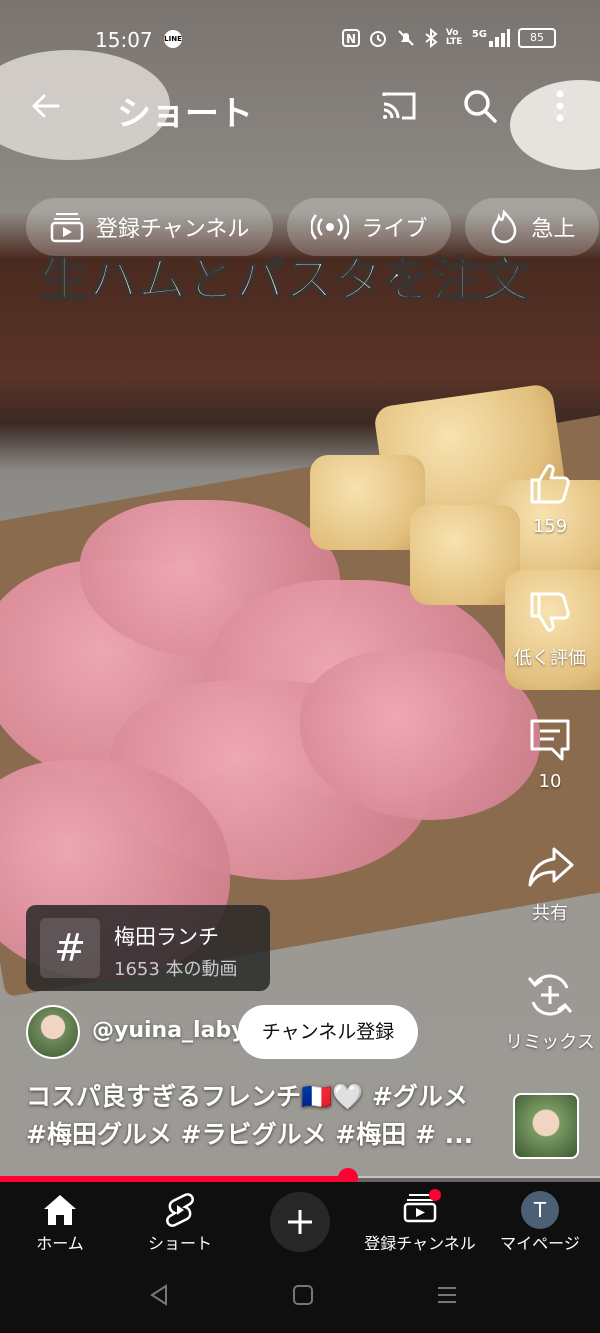 This screenshot has height=1333, width=600. What do you see at coordinates (53, 1032) in the screenshot?
I see `channel-avatar` at bounding box center [53, 1032].